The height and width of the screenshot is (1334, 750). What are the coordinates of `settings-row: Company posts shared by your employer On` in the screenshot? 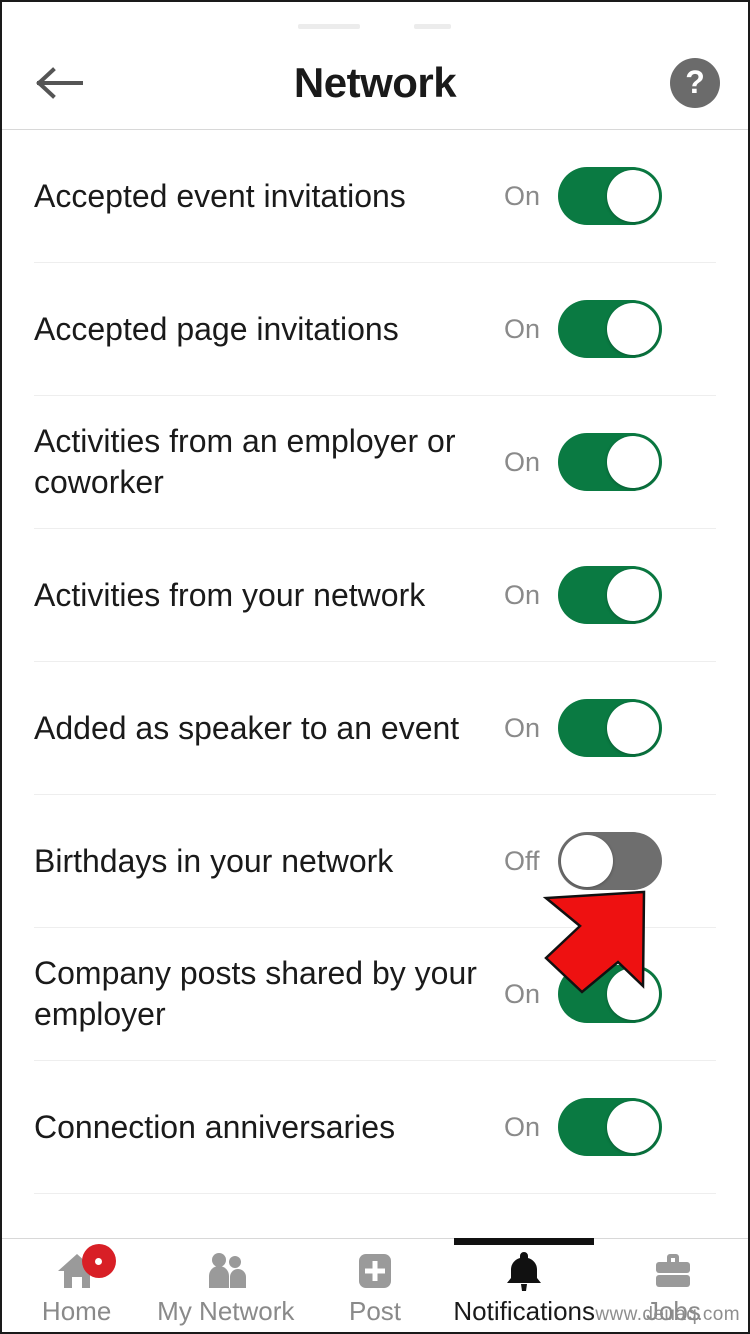 It's located at (375, 994).